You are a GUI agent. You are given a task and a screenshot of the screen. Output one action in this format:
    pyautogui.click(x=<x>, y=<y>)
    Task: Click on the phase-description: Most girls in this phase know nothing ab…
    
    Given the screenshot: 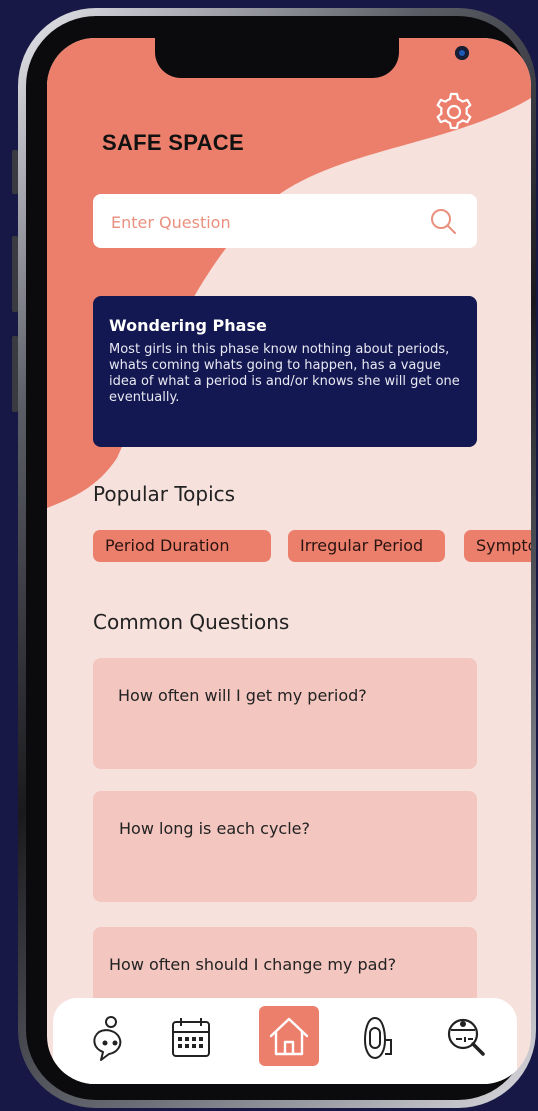 What is the action you would take?
    pyautogui.click(x=284, y=373)
    